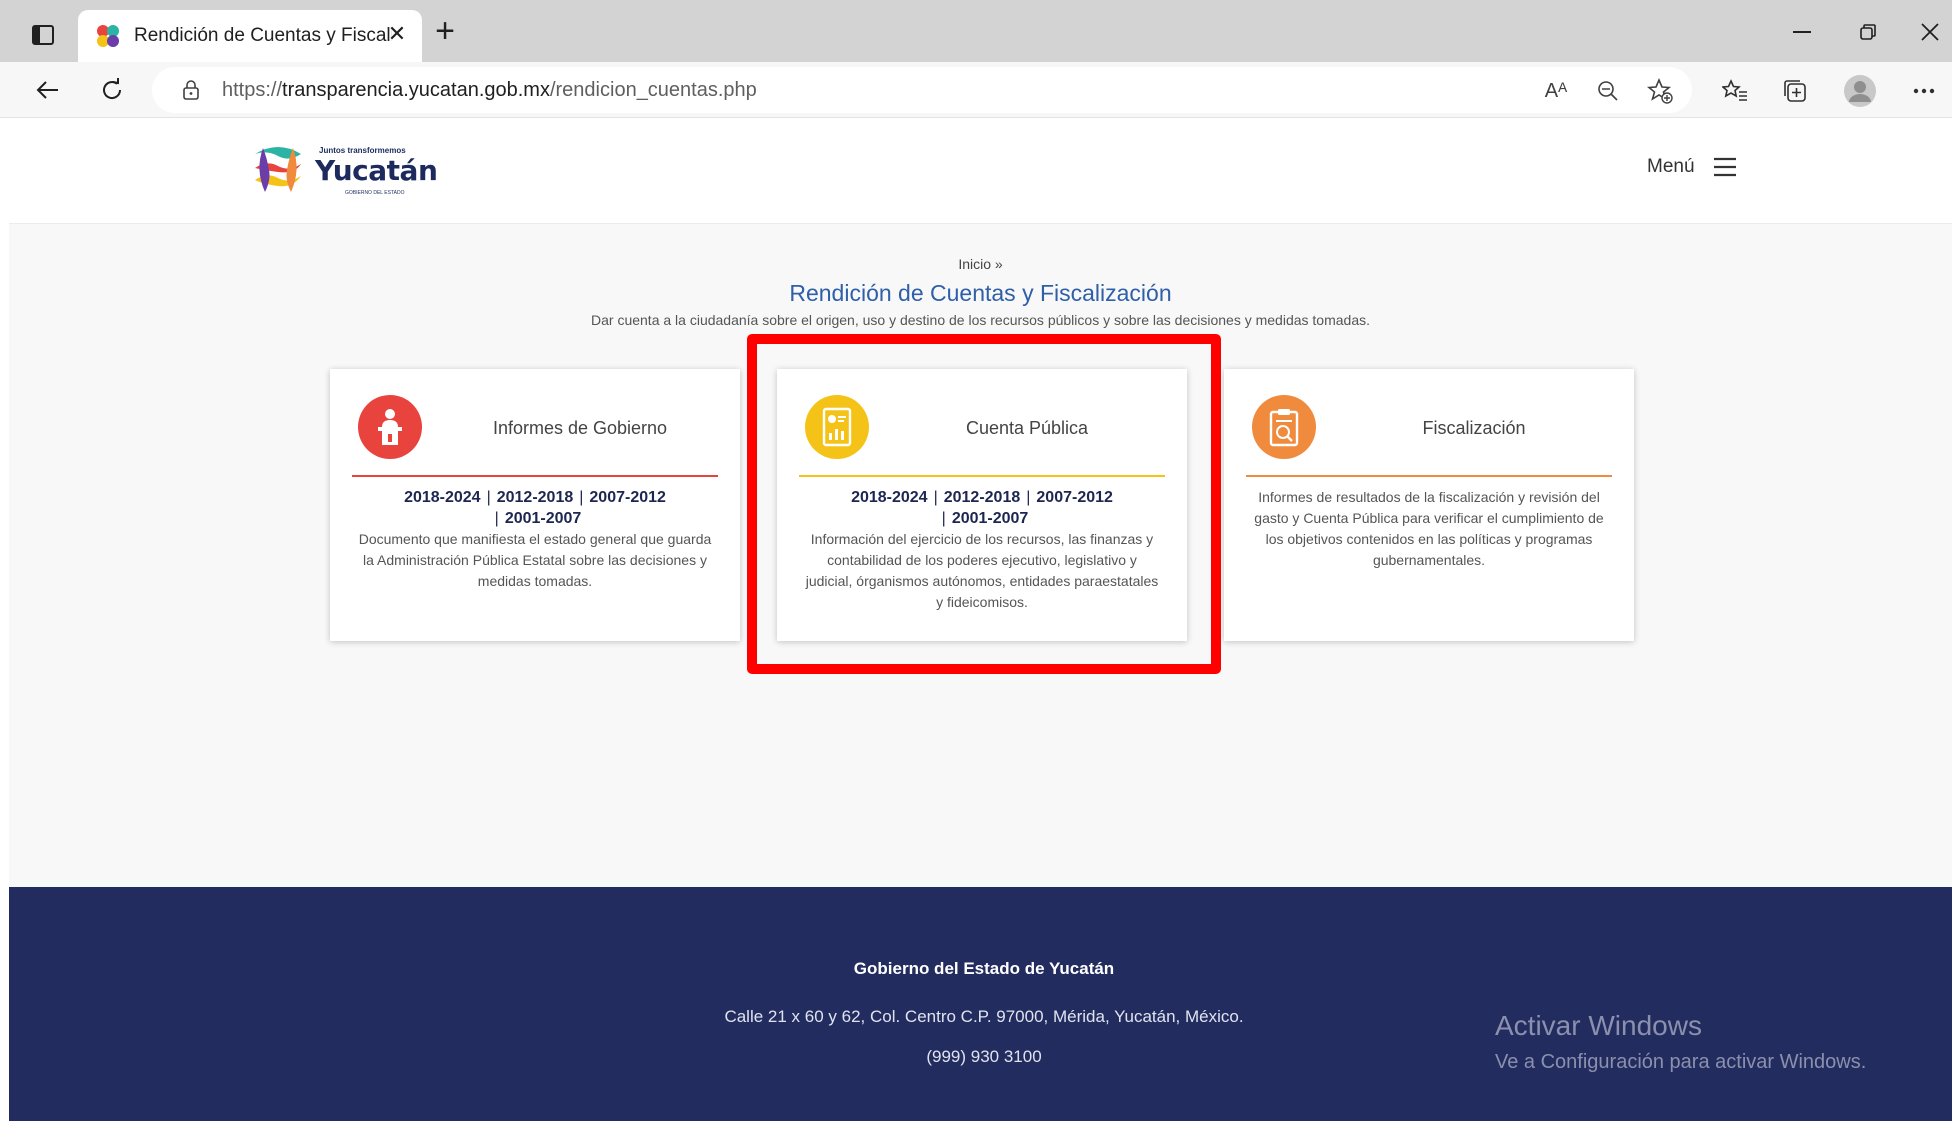 This screenshot has width=1952, height=1121. Describe the element at coordinates (1681, 1062) in the screenshot. I see `windows-activation-subtitle: Ve a Configuración para activar Windows.` at that location.